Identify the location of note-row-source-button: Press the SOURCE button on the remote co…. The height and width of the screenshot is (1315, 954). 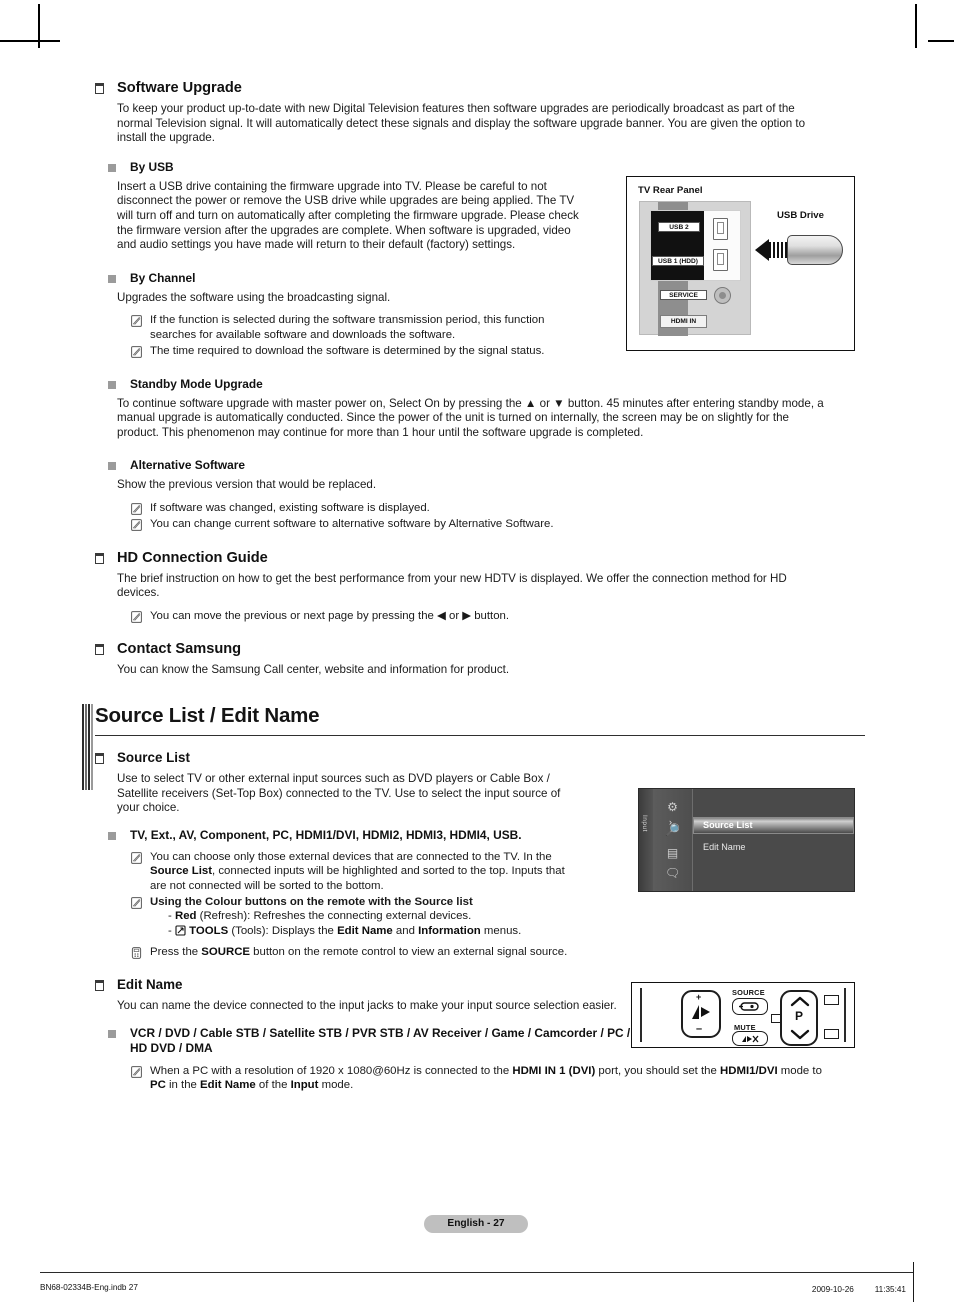
(498, 952).